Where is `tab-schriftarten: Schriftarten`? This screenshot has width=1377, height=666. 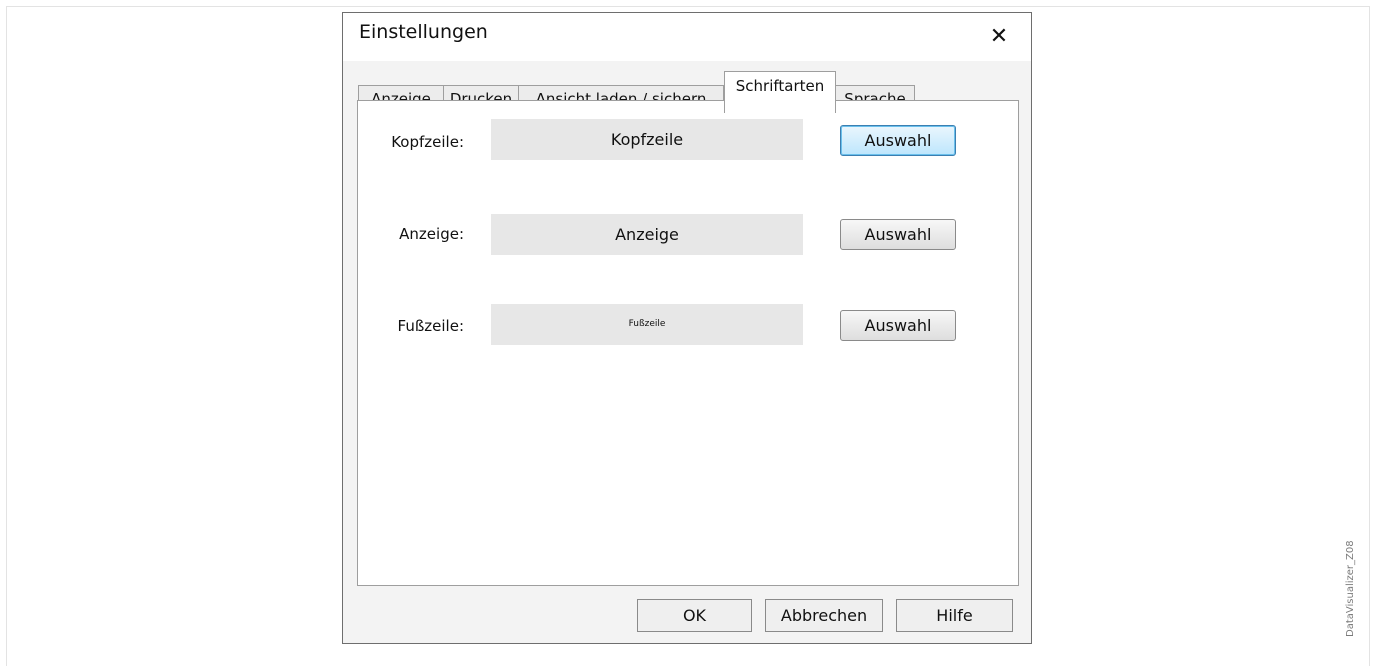
tab-schriftarten: Schriftarten is located at coordinates (780, 92).